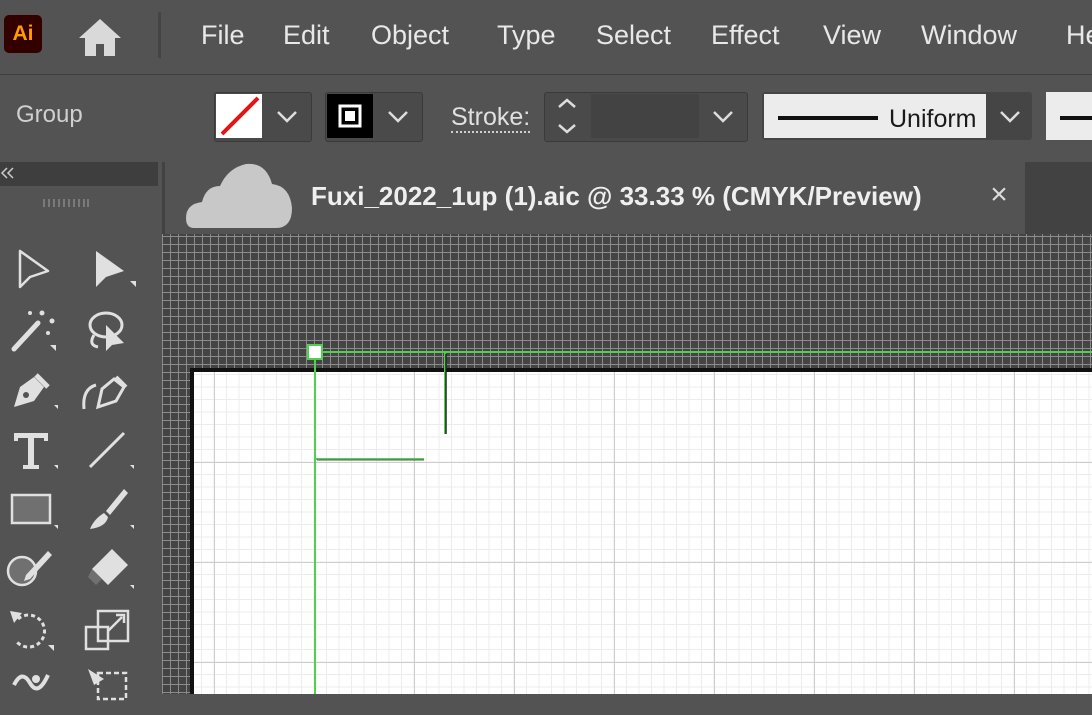 This screenshot has width=1092, height=715. Describe the element at coordinates (109, 690) in the screenshot. I see `free-transform-tool-icon` at that location.